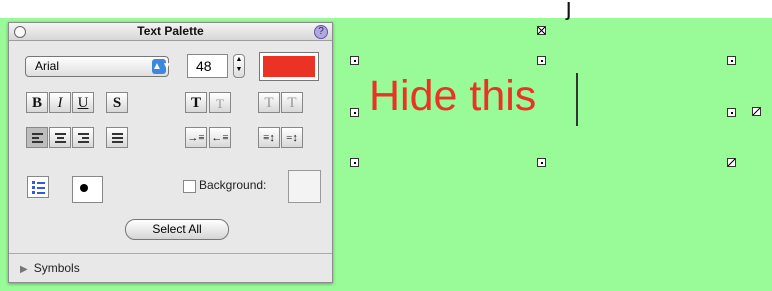 This screenshot has height=291, width=772. I want to click on indent-icon: →≡, so click(196, 137).